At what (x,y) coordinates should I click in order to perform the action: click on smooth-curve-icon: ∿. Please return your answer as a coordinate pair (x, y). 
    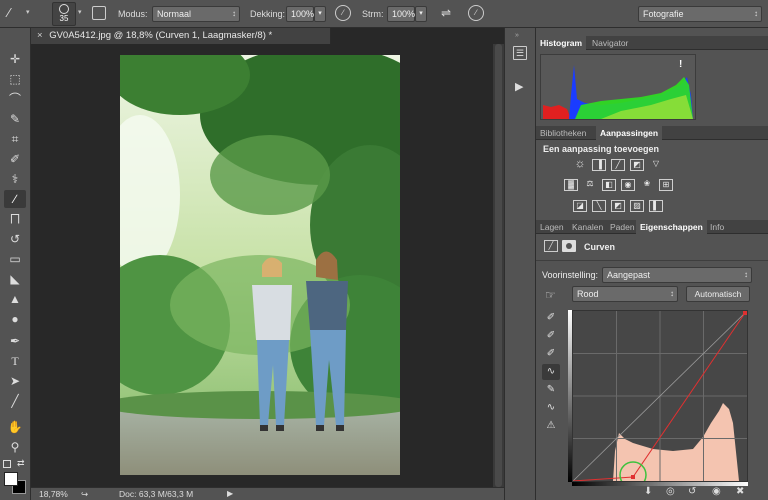
    Looking at the image, I should click on (551, 408).